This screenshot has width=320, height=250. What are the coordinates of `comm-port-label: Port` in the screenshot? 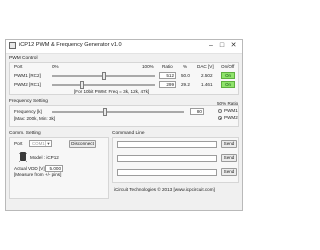 It's located at (18, 143).